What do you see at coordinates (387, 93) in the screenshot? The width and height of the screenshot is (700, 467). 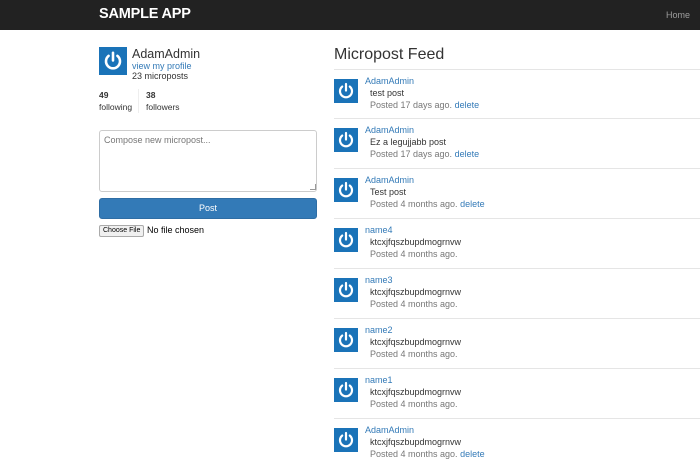 I see `feed-content: test post` at bounding box center [387, 93].